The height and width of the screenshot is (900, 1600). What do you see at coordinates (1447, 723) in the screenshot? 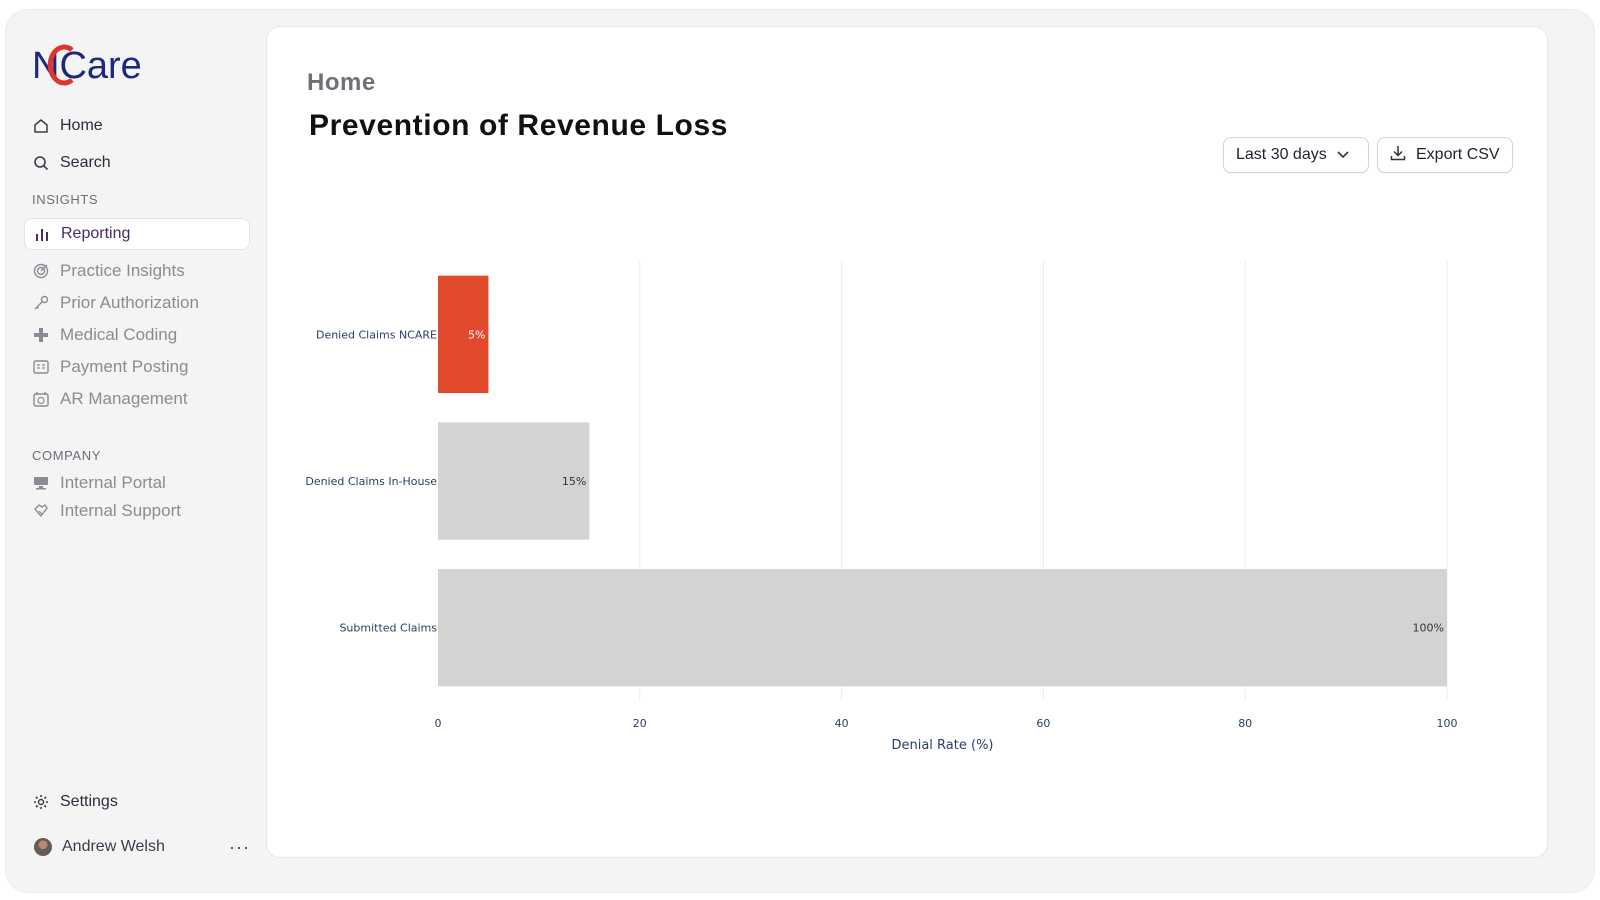
I see `x-tick-label: 100` at bounding box center [1447, 723].